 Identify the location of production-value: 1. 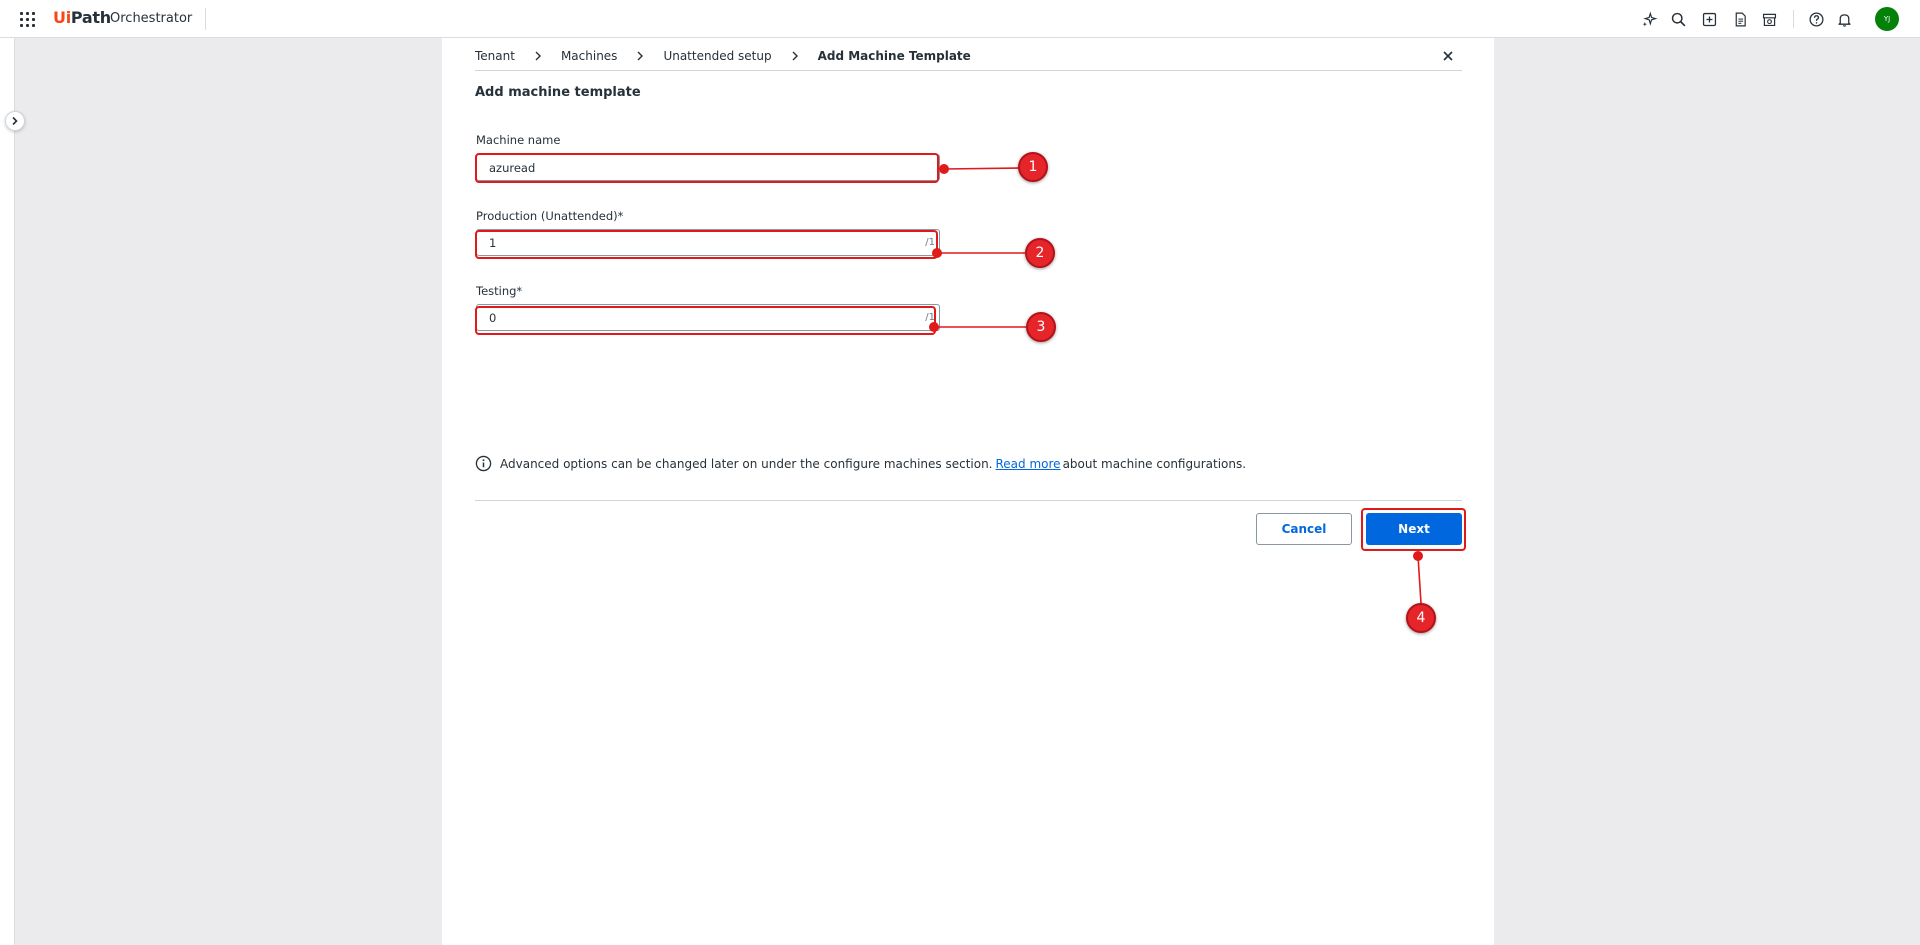
(493, 242).